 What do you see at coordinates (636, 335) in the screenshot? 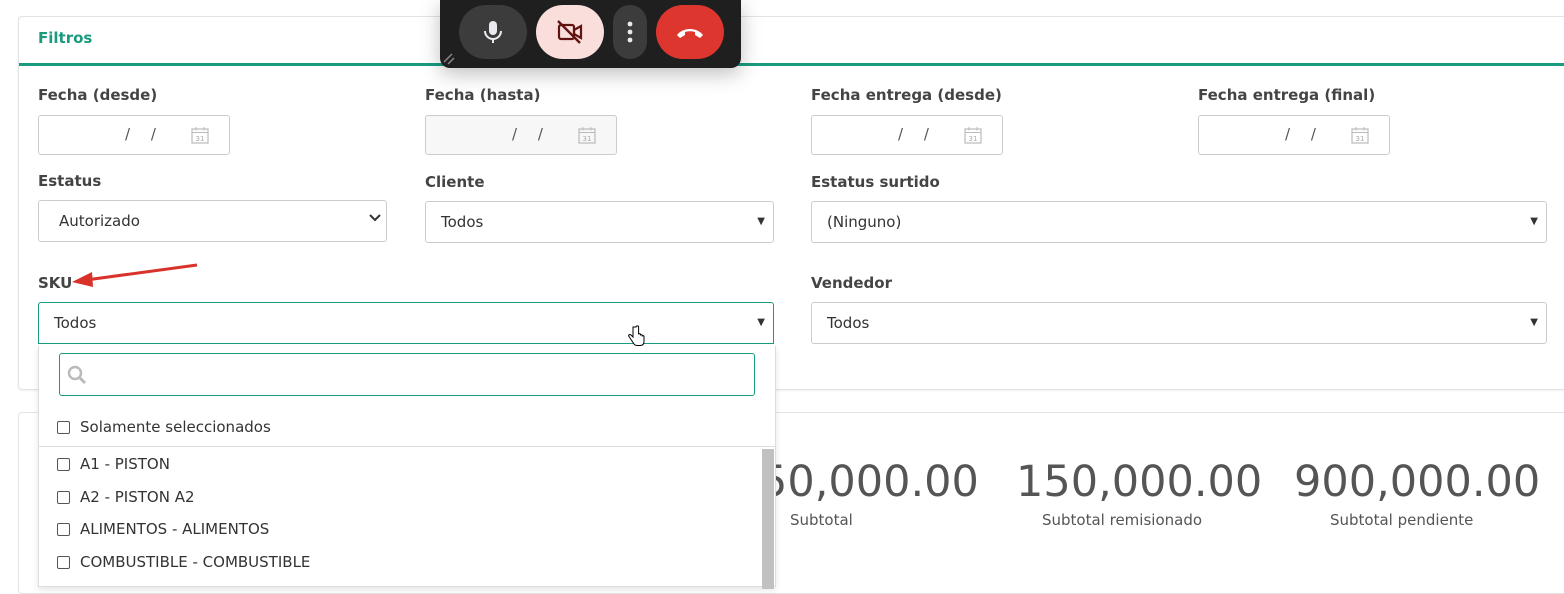
I see `hand-cursor-icon` at bounding box center [636, 335].